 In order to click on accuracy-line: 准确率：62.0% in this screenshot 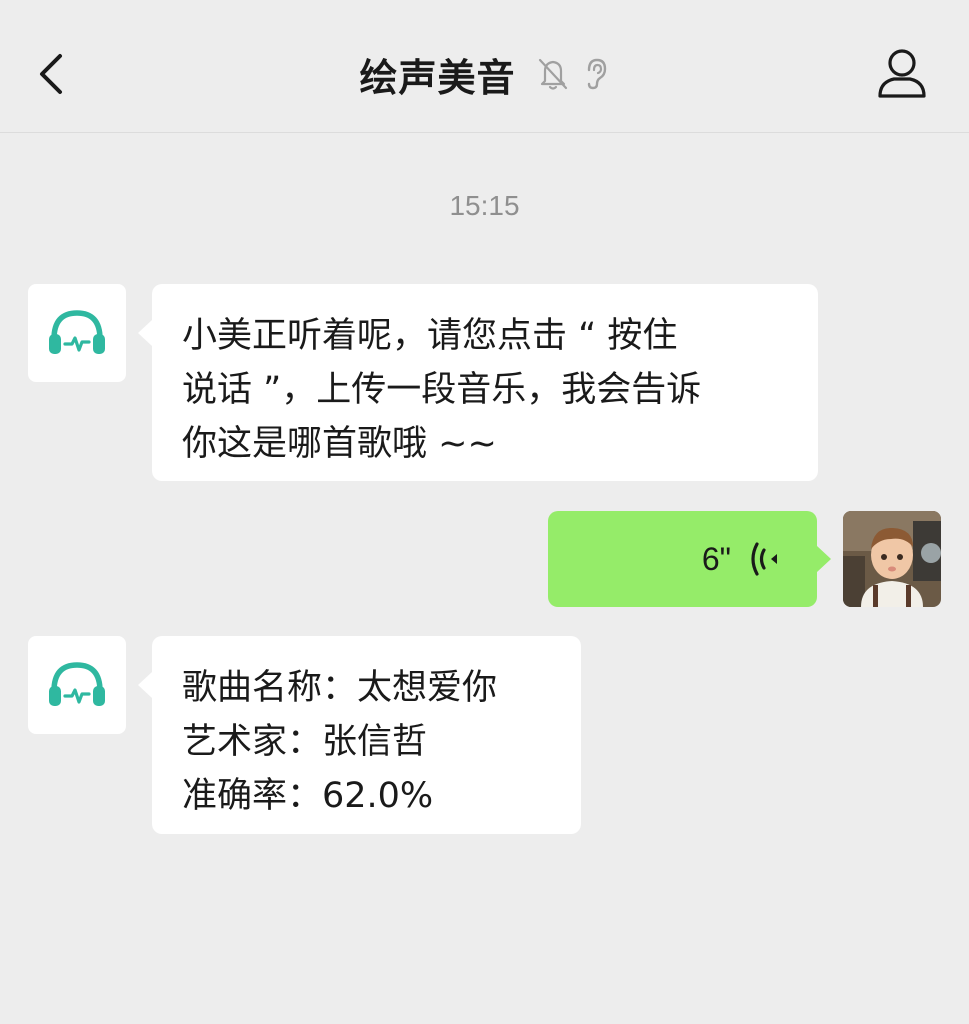, I will do `click(308, 796)`.